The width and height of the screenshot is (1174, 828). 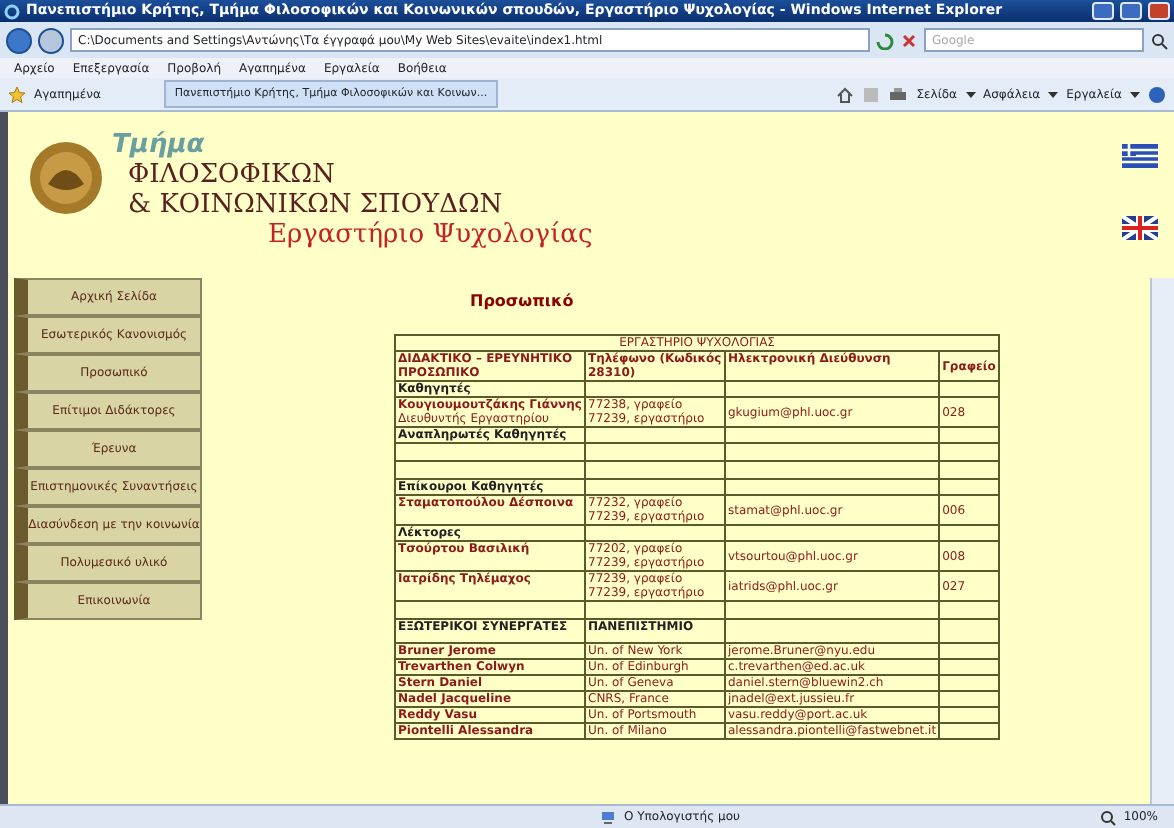 I want to click on uk-flag-icon, so click(x=1140, y=228).